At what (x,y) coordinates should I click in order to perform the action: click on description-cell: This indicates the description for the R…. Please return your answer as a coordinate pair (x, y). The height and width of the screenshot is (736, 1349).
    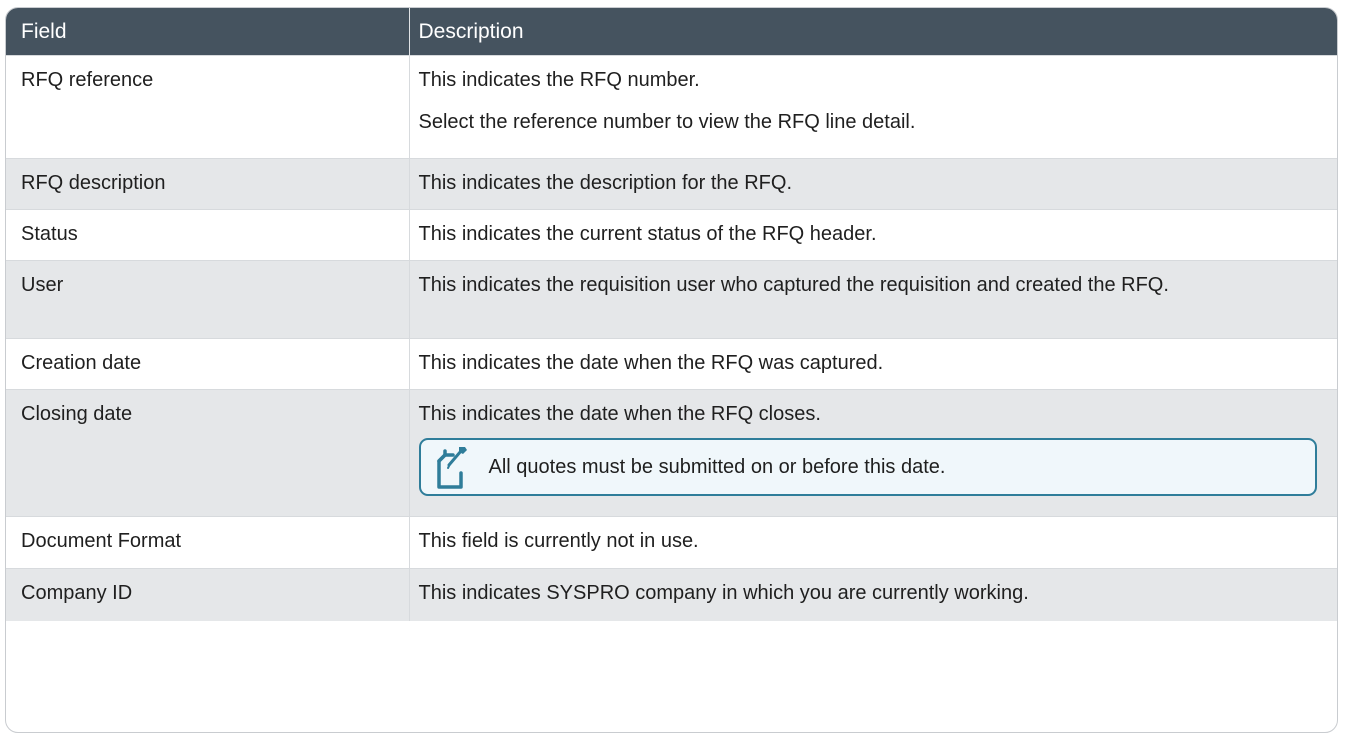
    Looking at the image, I should click on (872, 184).